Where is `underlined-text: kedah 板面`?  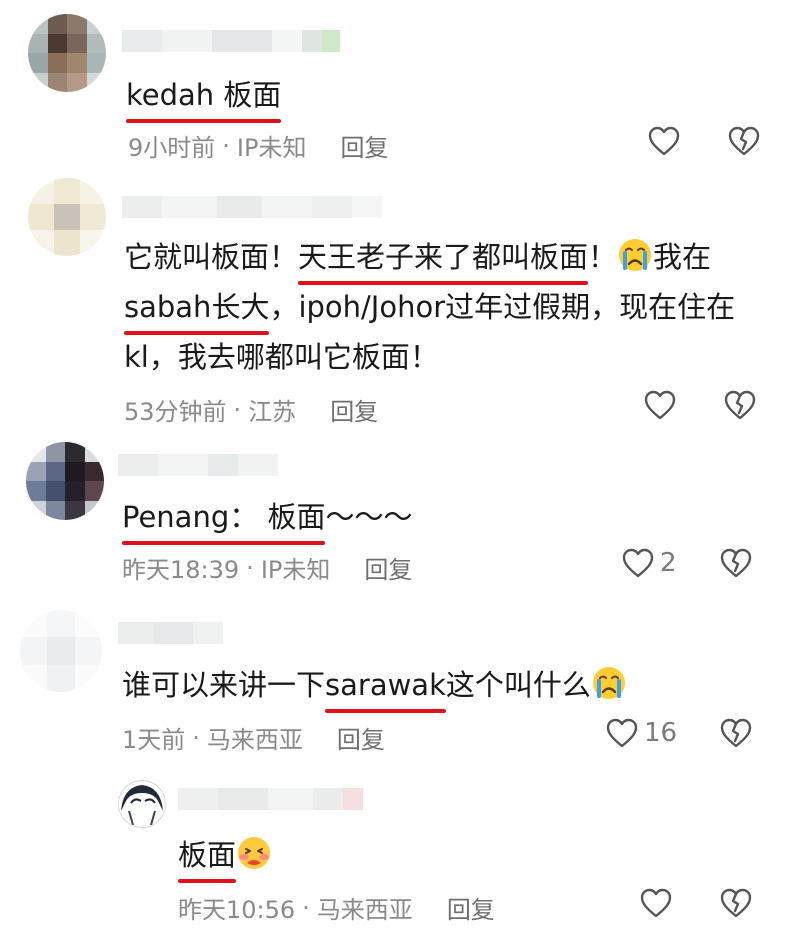 underlined-text: kedah 板面 is located at coordinates (204, 96).